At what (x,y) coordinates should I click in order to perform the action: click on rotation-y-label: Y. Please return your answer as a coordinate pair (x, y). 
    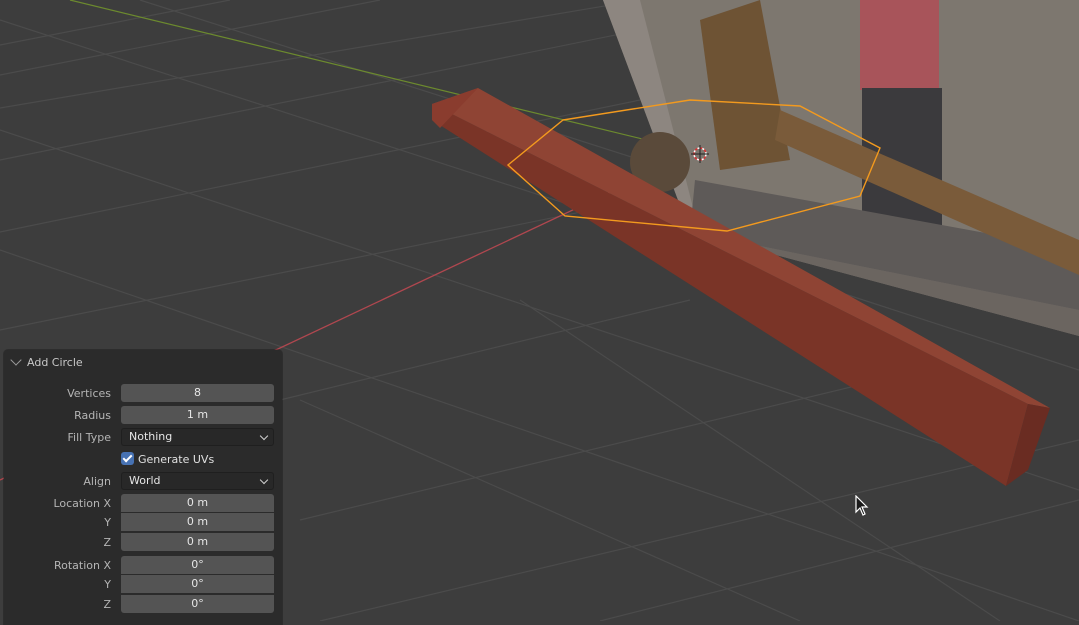
    Looking at the image, I should click on (107, 584).